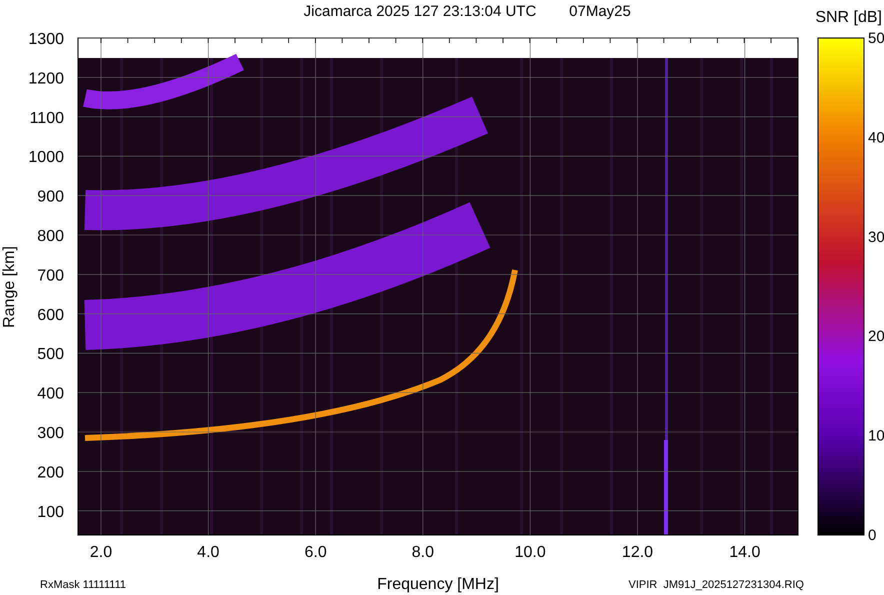  Describe the element at coordinates (50, 355) in the screenshot. I see `axis-tick-label: 500` at that location.